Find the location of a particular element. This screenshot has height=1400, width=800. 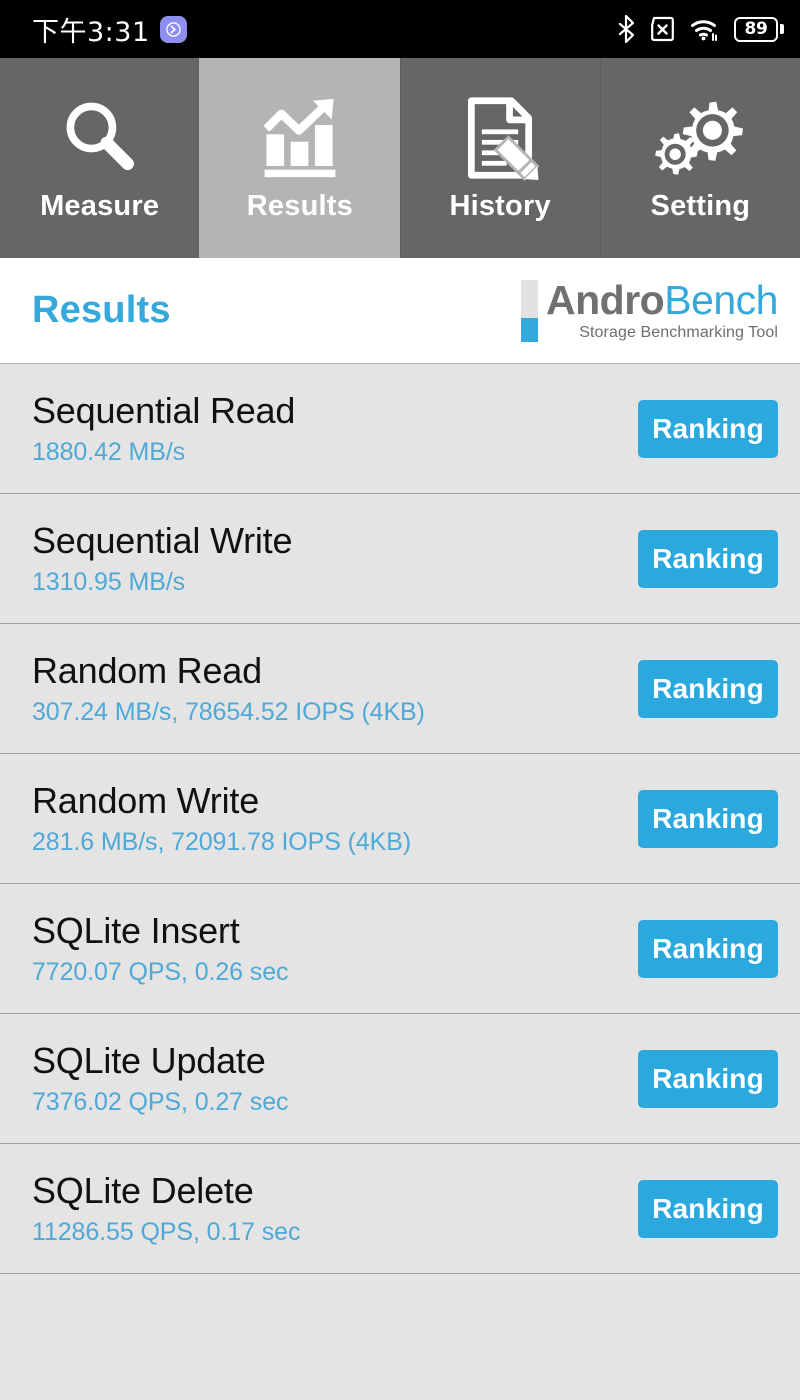

tab-measure-label: Measure is located at coordinates (100, 205).